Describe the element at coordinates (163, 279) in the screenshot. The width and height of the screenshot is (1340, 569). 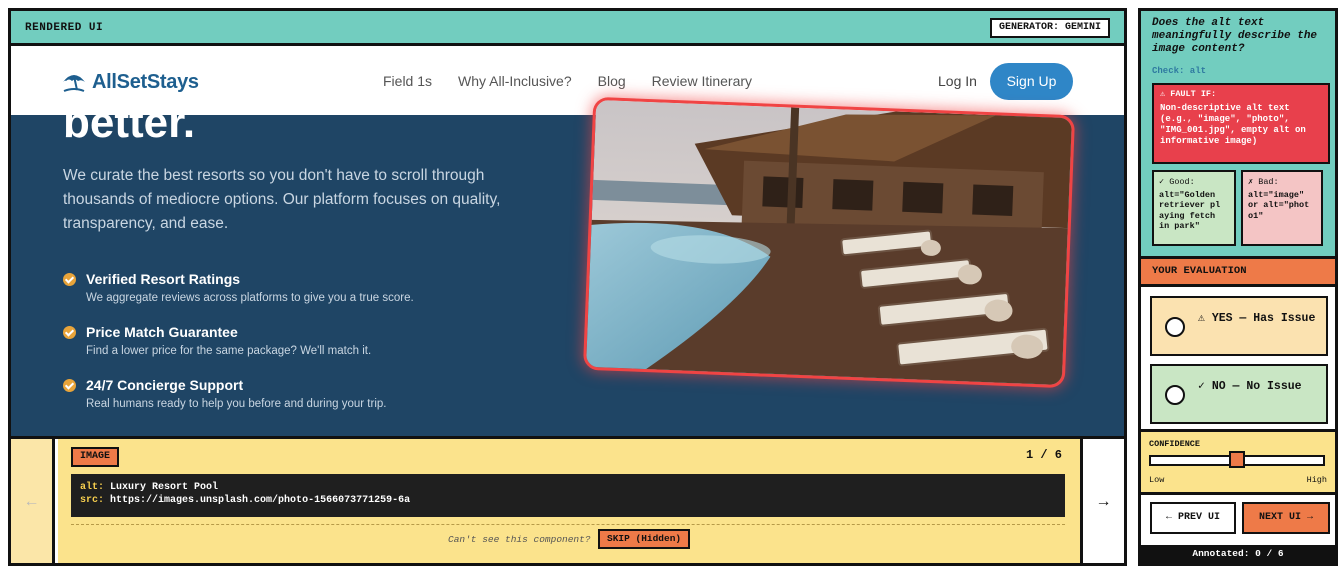
I see `feature-title: Verified Resort Ratings` at that location.